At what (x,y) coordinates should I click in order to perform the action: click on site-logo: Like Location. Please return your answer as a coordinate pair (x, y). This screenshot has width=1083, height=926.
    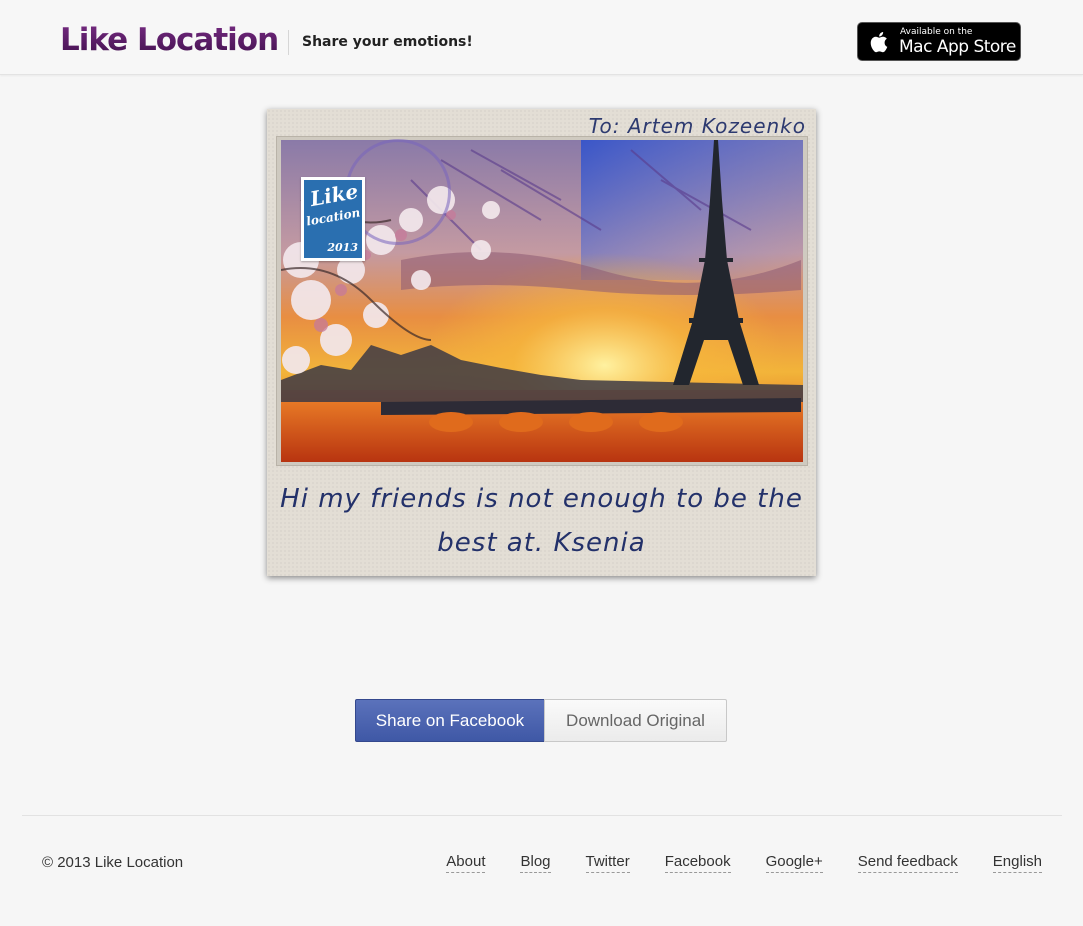
    Looking at the image, I should click on (169, 40).